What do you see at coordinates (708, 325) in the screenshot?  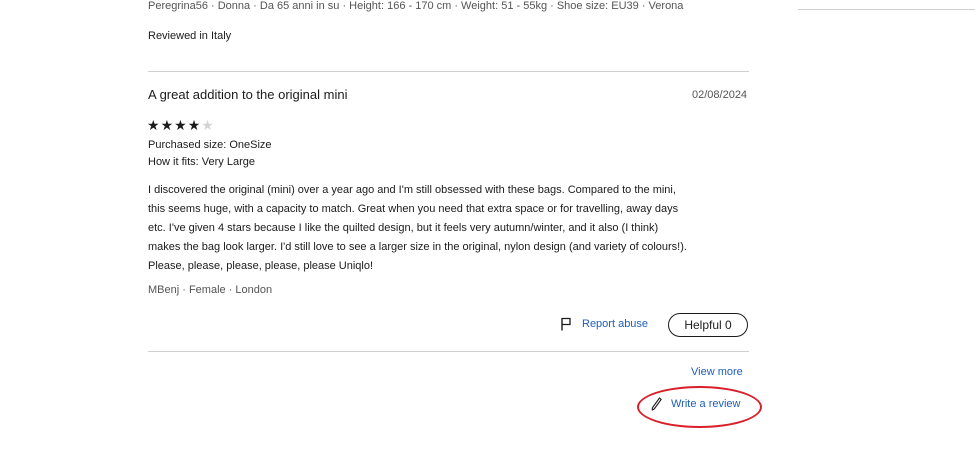 I see `helpful-button: Helpful 0` at bounding box center [708, 325].